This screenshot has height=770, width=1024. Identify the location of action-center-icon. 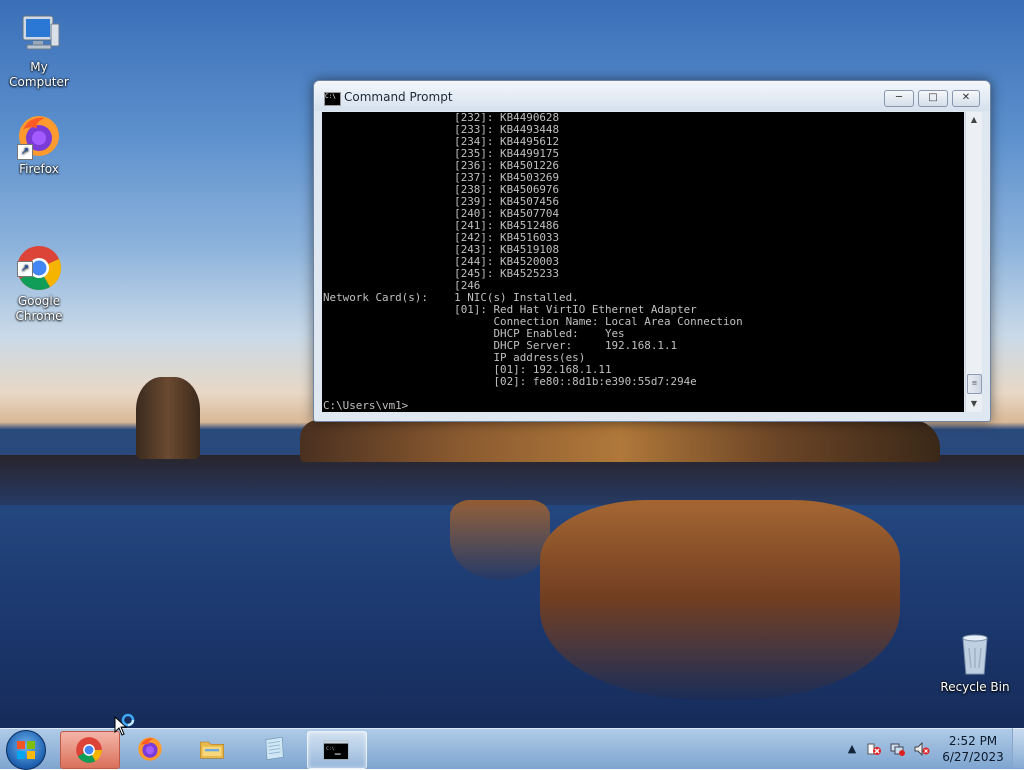
(874, 749).